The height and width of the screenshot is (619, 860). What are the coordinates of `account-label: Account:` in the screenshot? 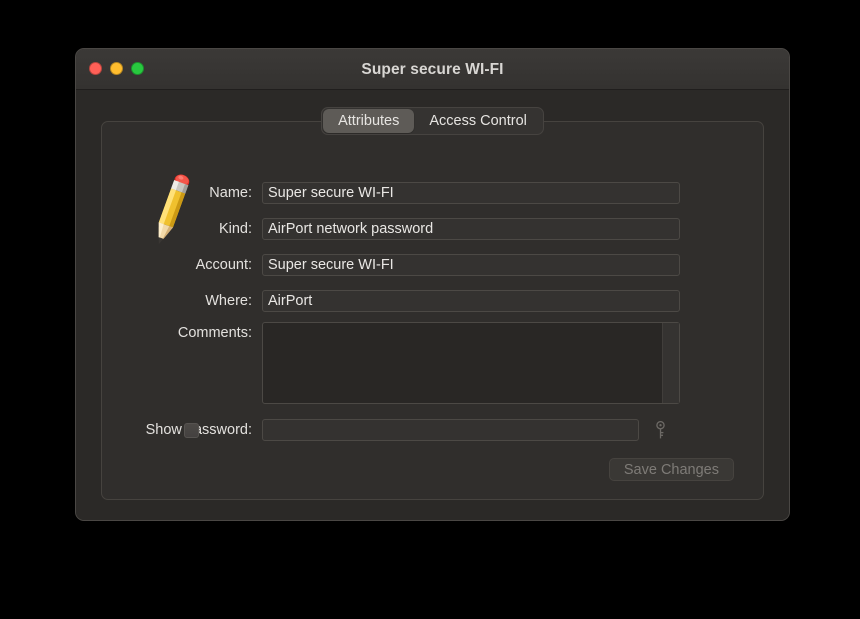 It's located at (223, 265).